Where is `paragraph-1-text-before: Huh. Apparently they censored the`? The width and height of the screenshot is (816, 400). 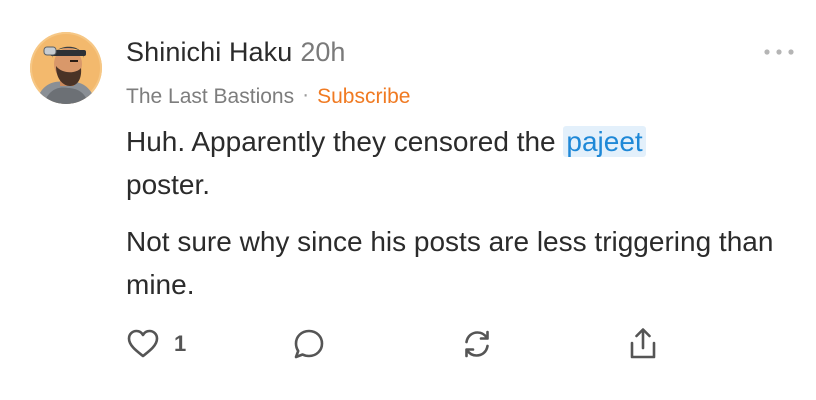
paragraph-1-text-before: Huh. Apparently they censored the is located at coordinates (345, 141).